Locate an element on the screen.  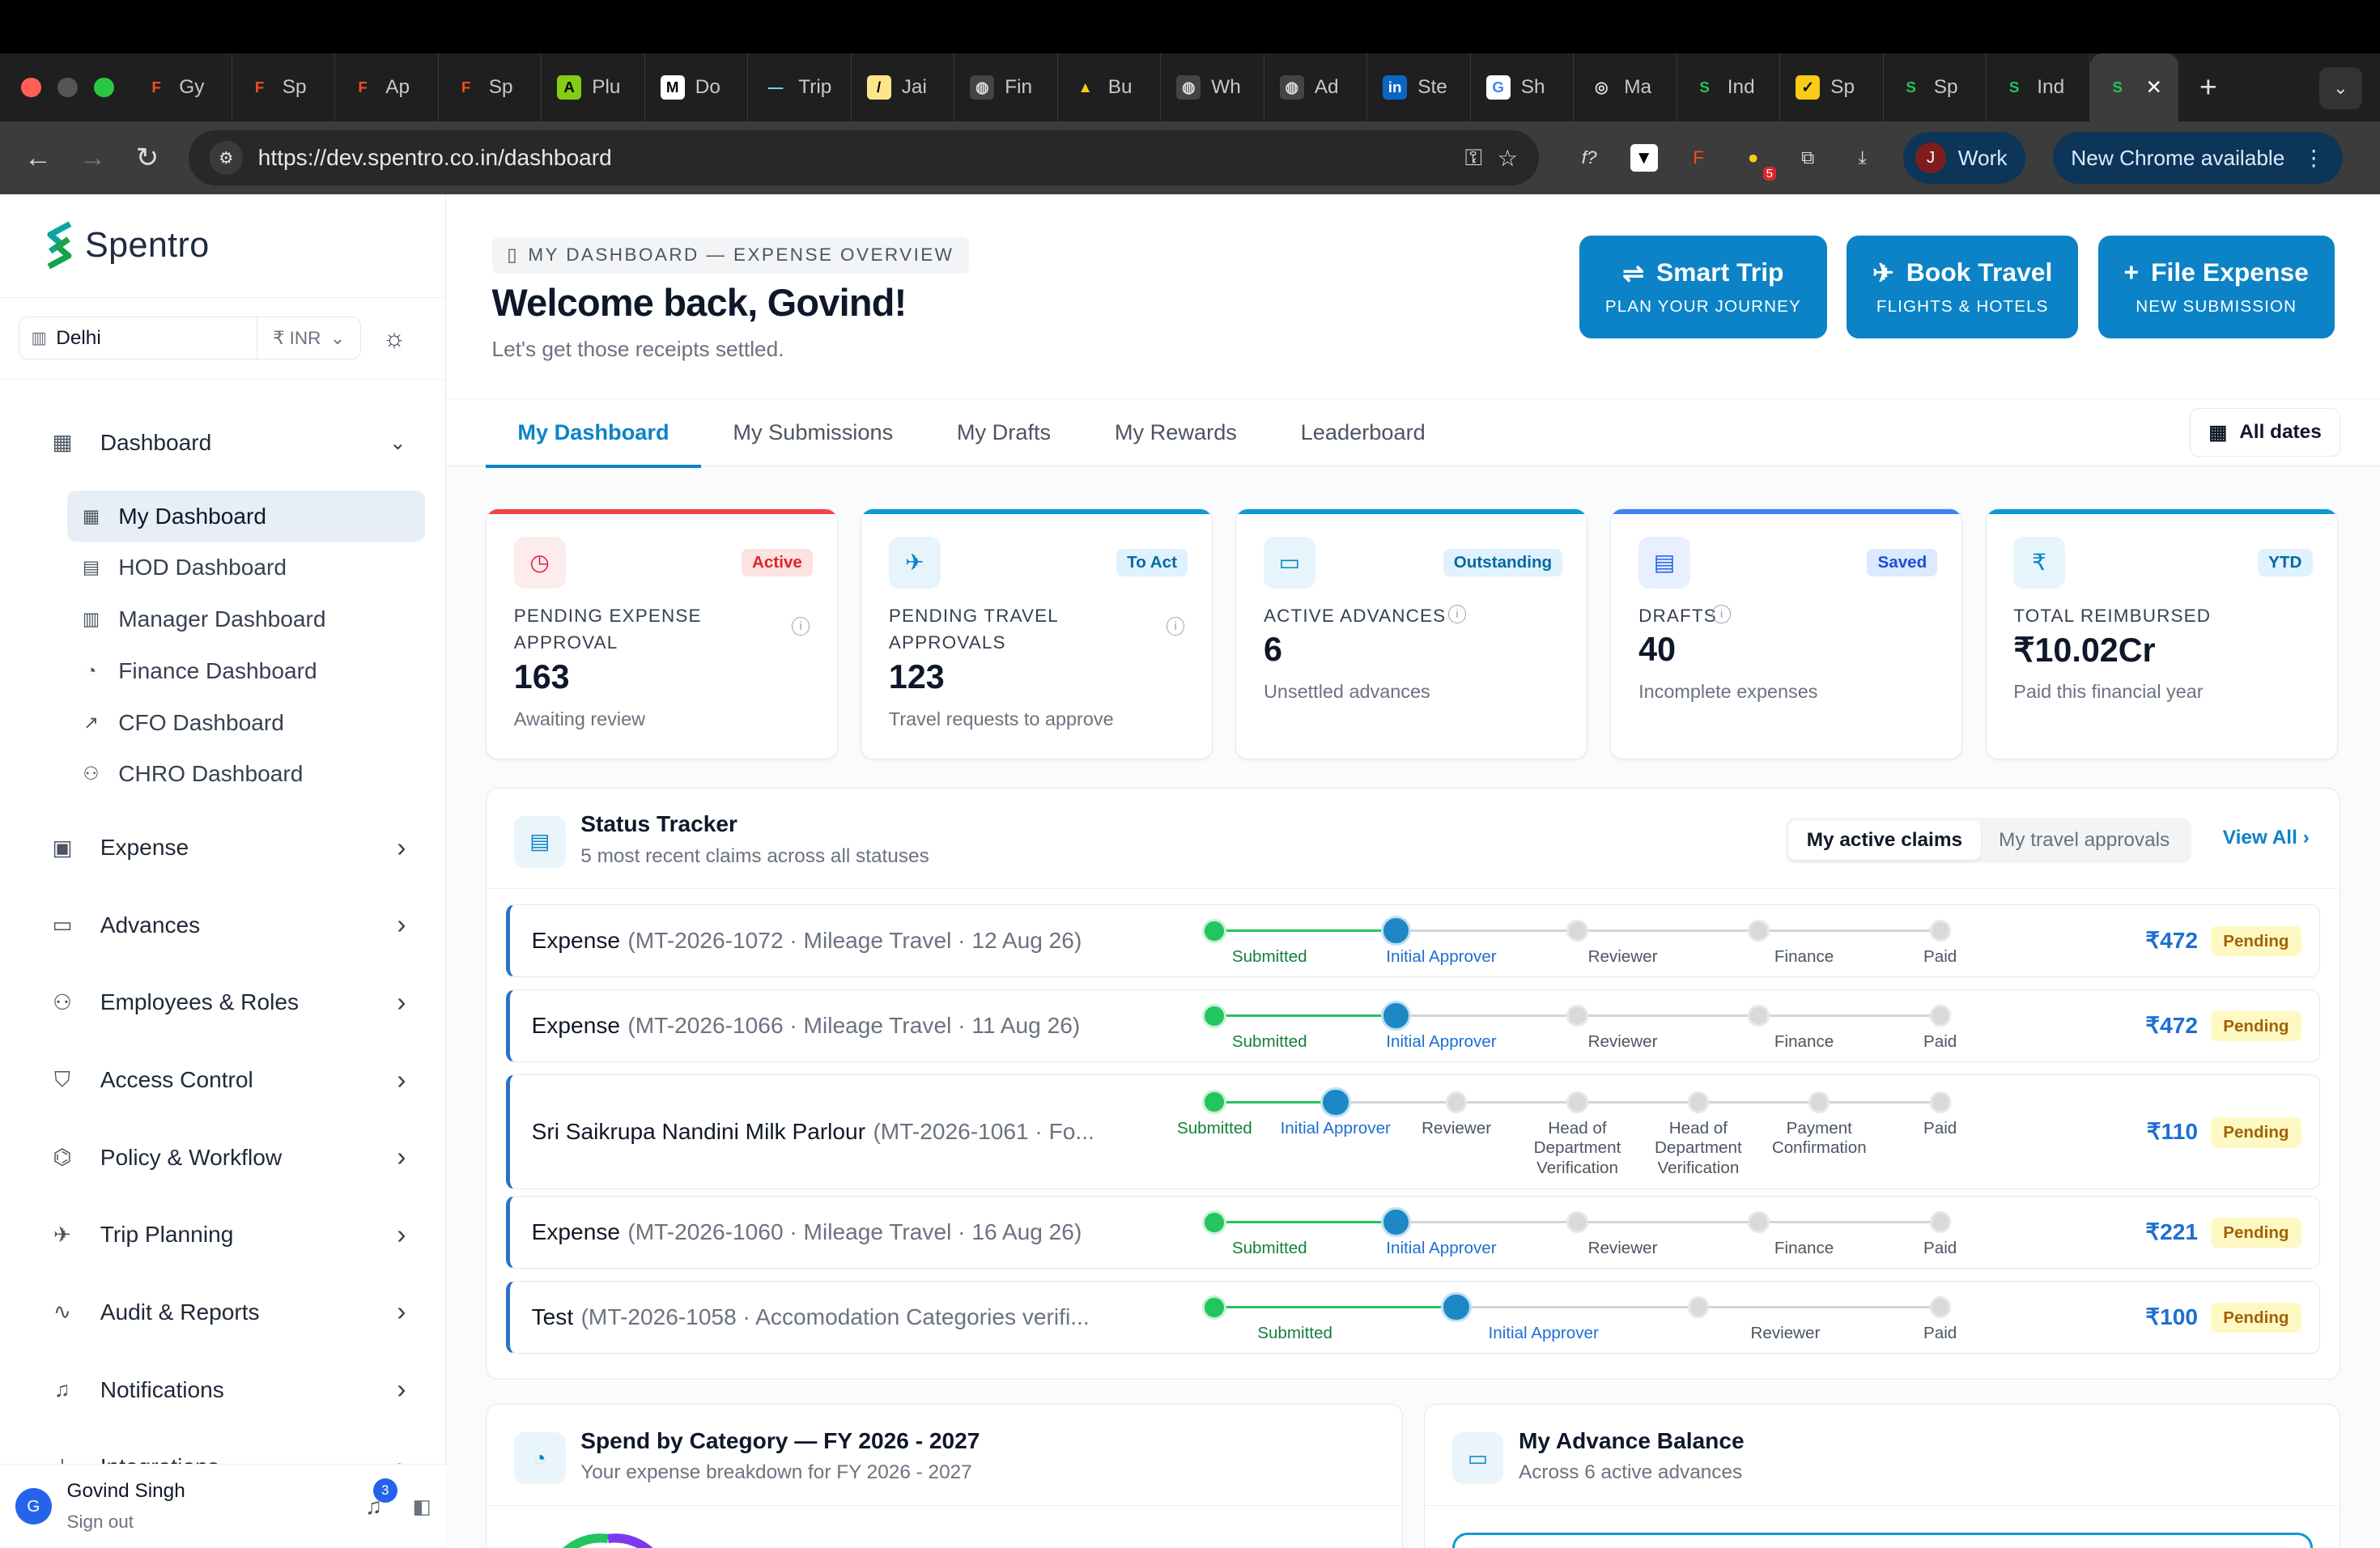
theme-toggle-sun-icon: ☼ is located at coordinates (395, 338).